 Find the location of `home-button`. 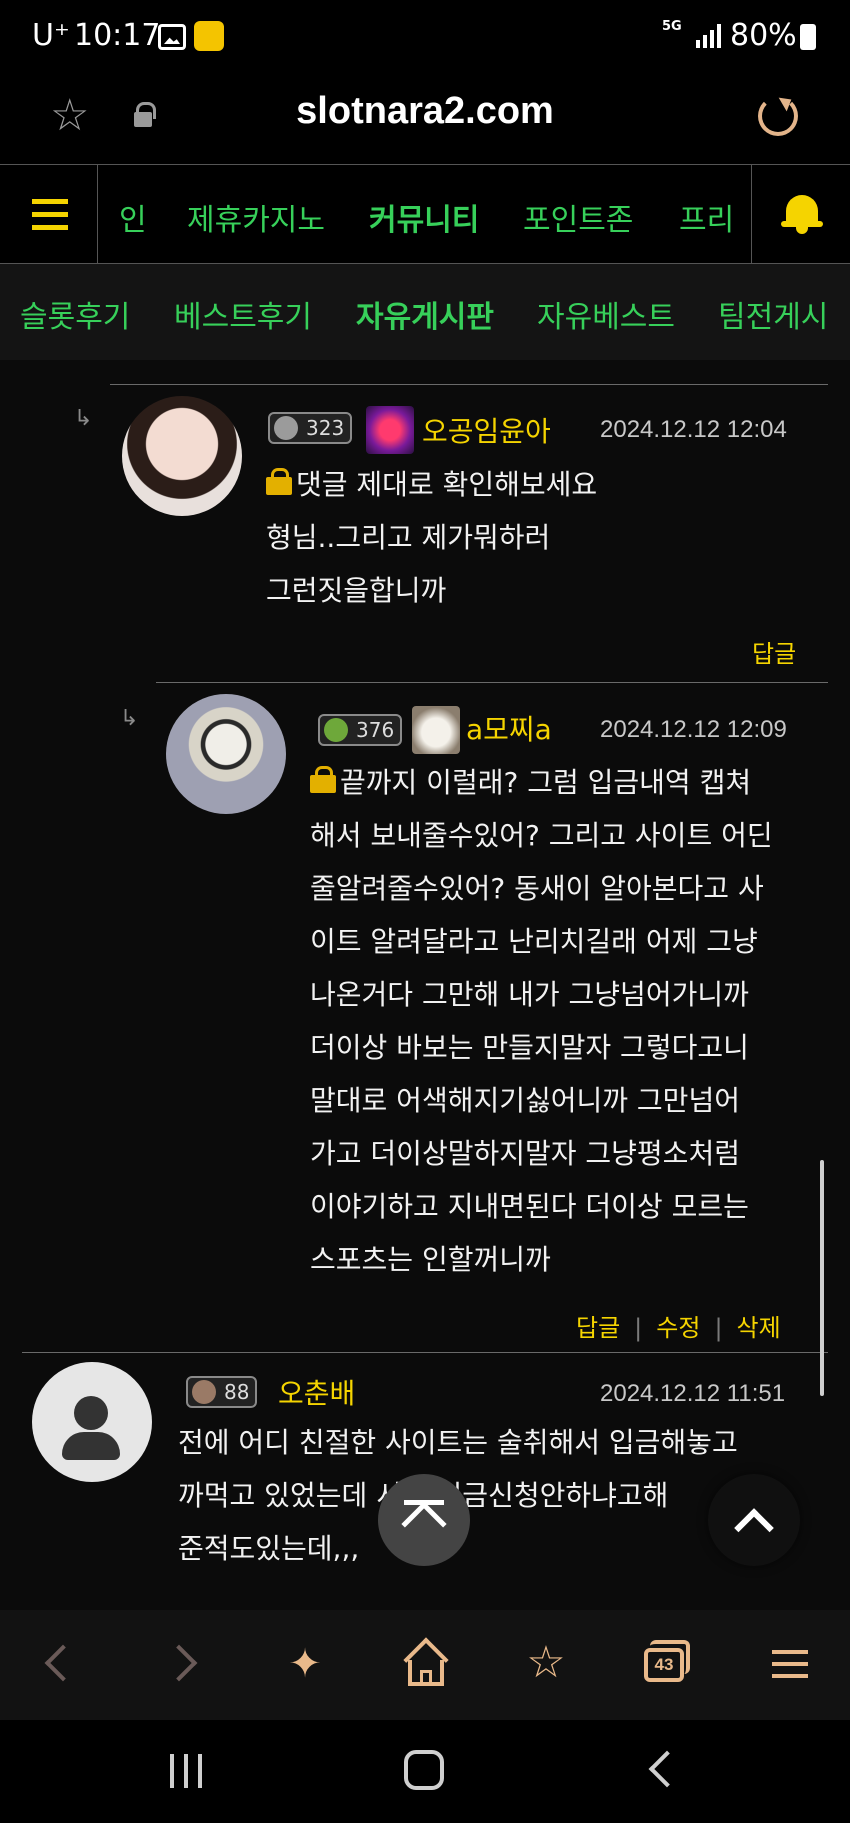

home-button is located at coordinates (426, 1664).